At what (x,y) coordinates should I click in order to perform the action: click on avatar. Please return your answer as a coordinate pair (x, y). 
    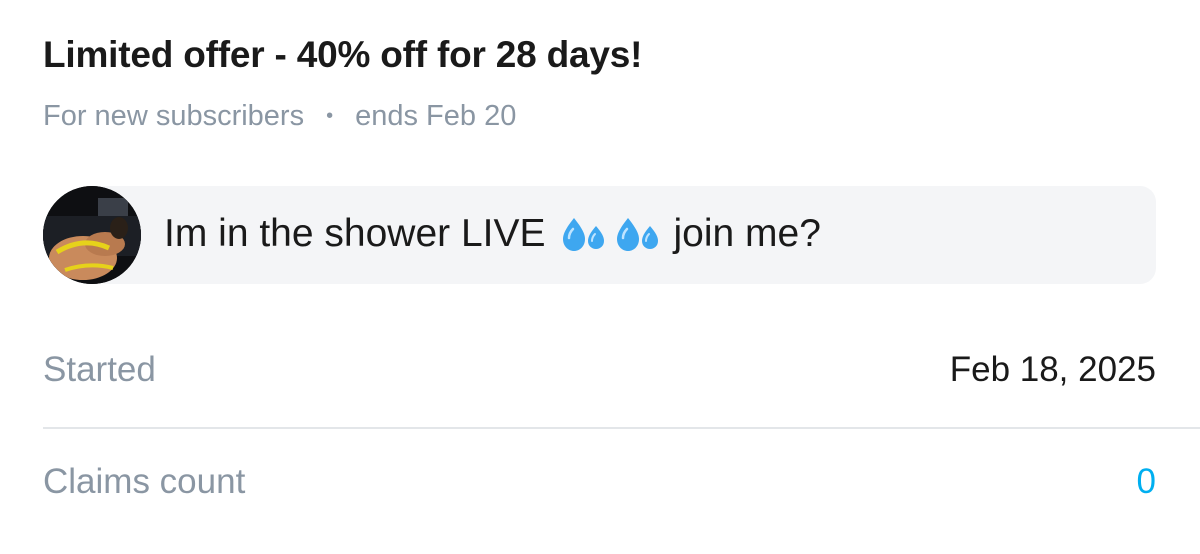
    Looking at the image, I should click on (92, 235).